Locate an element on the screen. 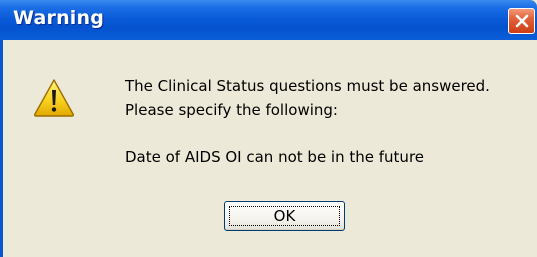 This screenshot has width=537, height=257. warning-icon is located at coordinates (54, 98).